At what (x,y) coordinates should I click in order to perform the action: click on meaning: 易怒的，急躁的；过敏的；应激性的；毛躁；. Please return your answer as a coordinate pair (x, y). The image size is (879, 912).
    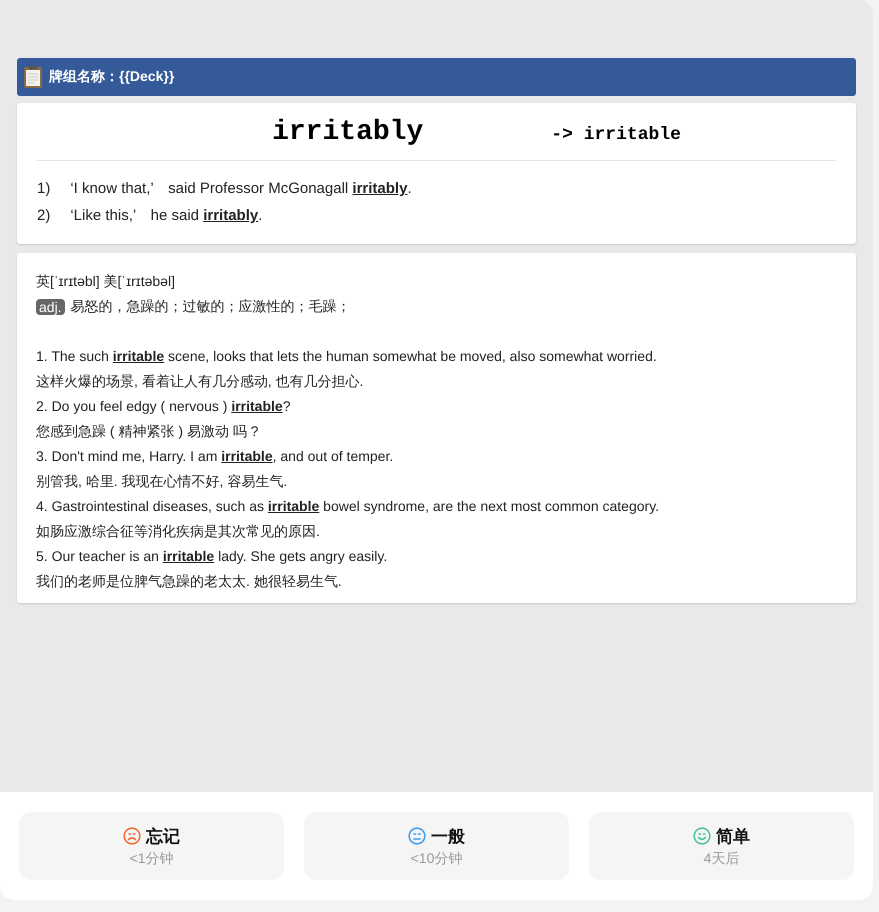
    Looking at the image, I should click on (210, 306).